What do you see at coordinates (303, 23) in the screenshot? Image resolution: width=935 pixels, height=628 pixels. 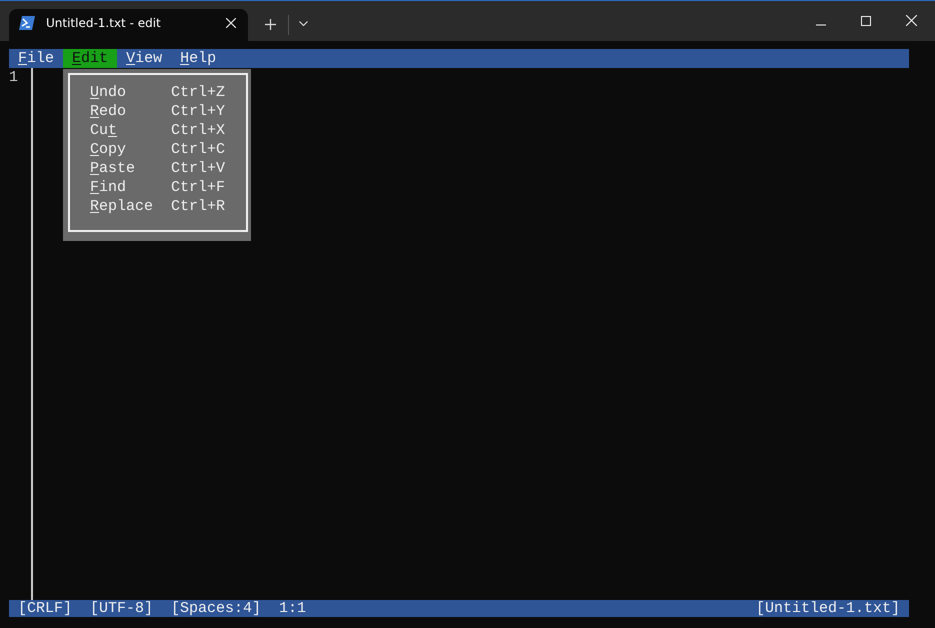 I see `chevron-down-icon` at bounding box center [303, 23].